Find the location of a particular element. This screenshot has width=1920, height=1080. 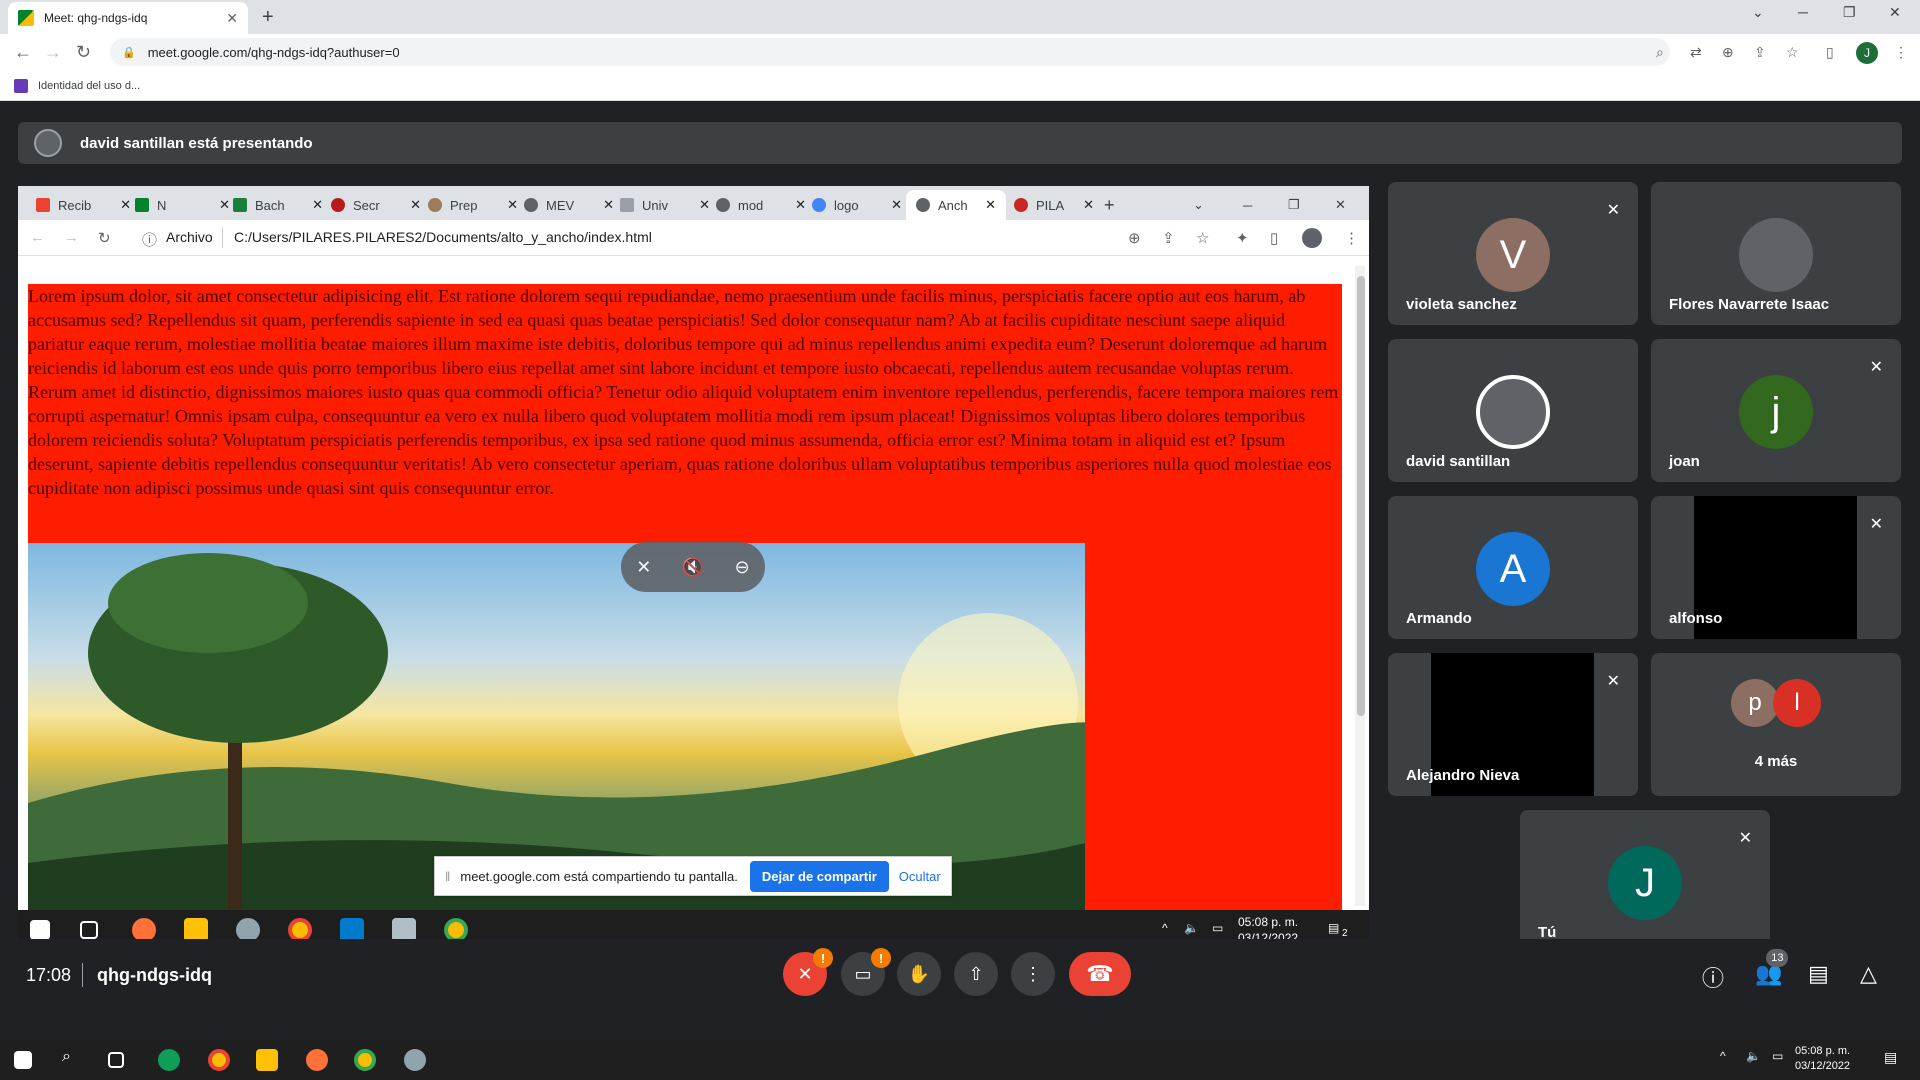

more-options-button: ⋮ is located at coordinates (1033, 974).